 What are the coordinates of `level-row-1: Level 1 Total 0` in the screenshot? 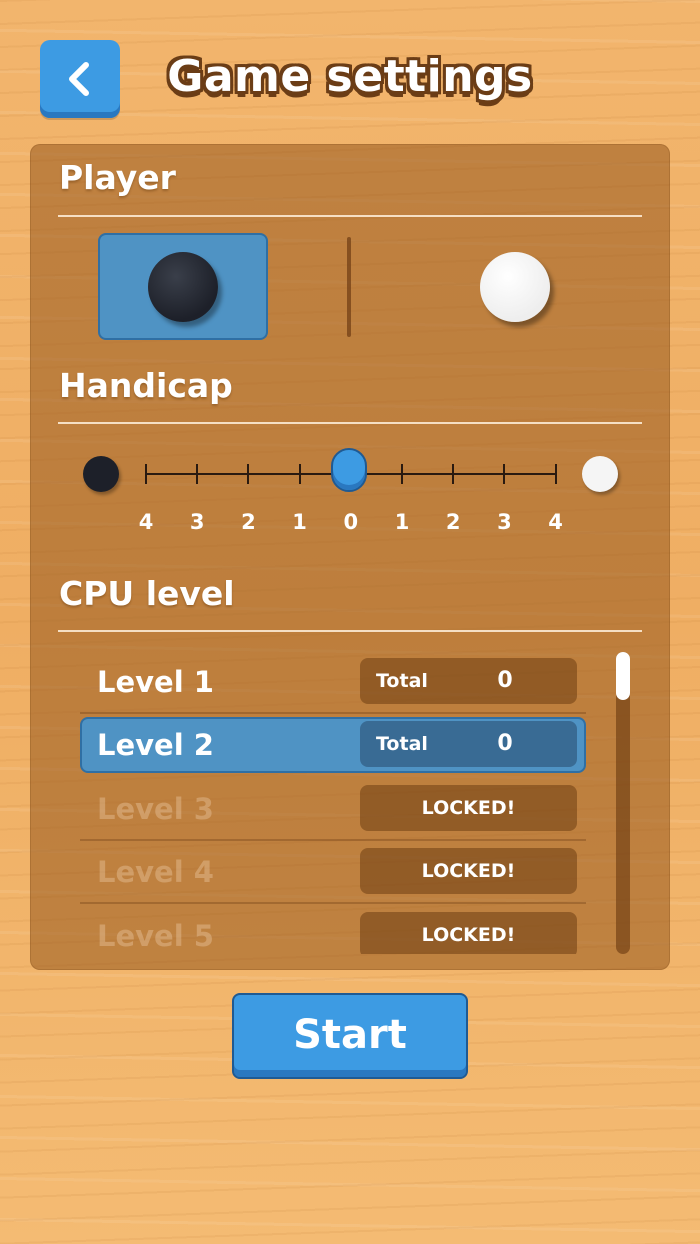 It's located at (333, 684).